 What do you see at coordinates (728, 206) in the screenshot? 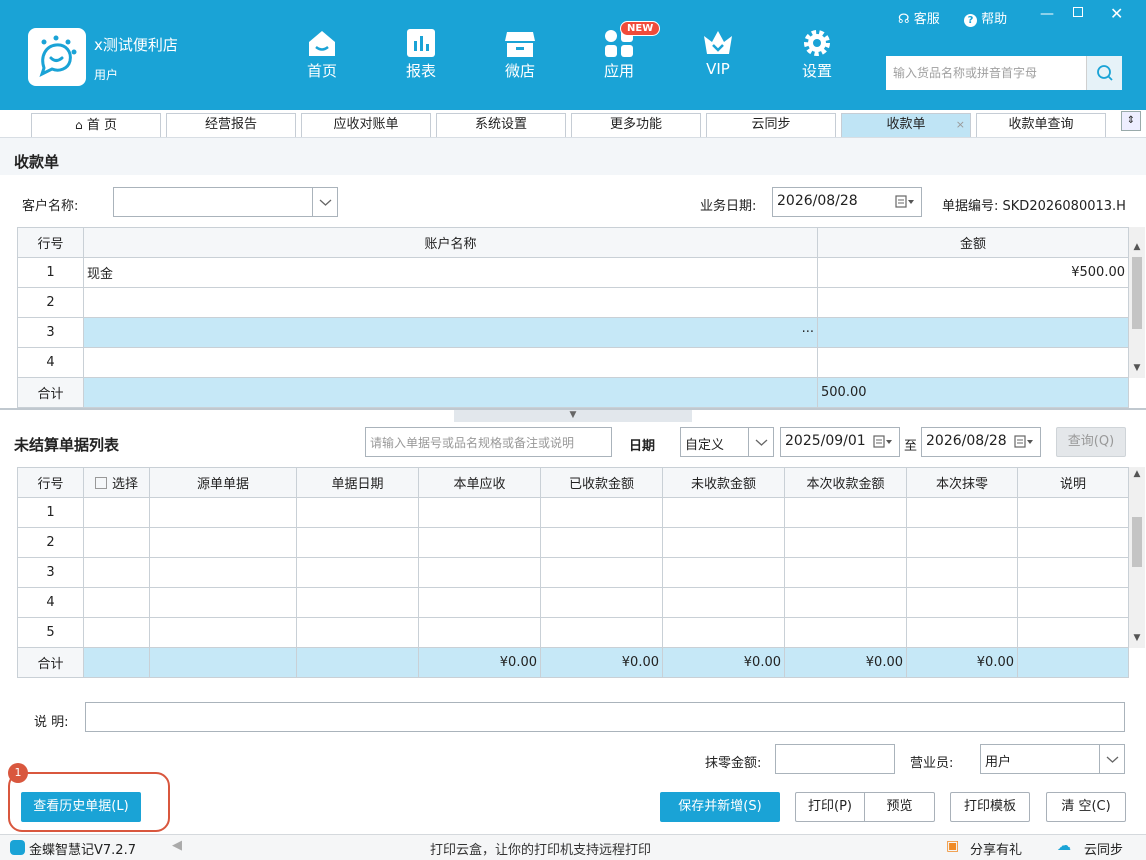
I see `business-date-label: 业务日期:` at bounding box center [728, 206].